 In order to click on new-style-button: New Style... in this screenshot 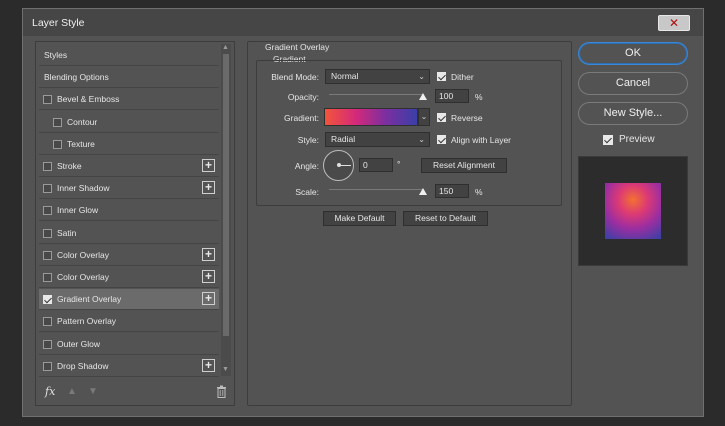, I will do `click(633, 113)`.